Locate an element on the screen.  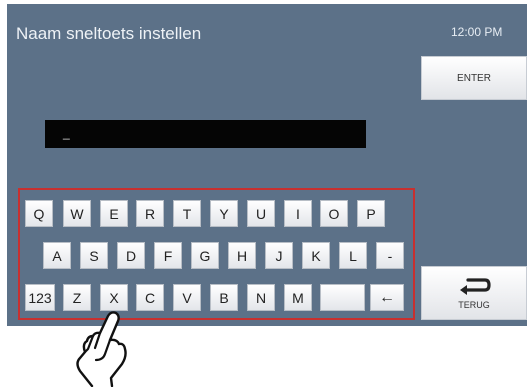
key-label: K is located at coordinates (316, 255).